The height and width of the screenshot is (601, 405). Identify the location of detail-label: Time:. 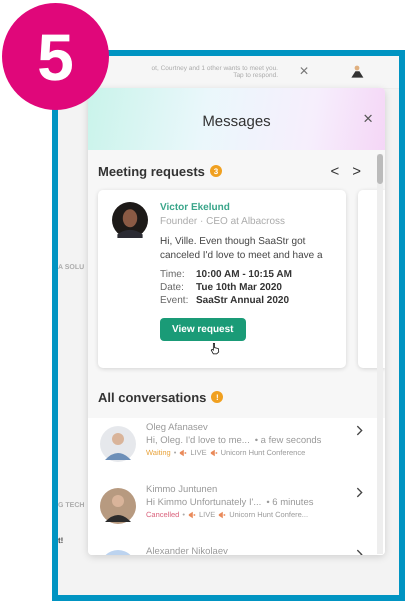
(173, 274).